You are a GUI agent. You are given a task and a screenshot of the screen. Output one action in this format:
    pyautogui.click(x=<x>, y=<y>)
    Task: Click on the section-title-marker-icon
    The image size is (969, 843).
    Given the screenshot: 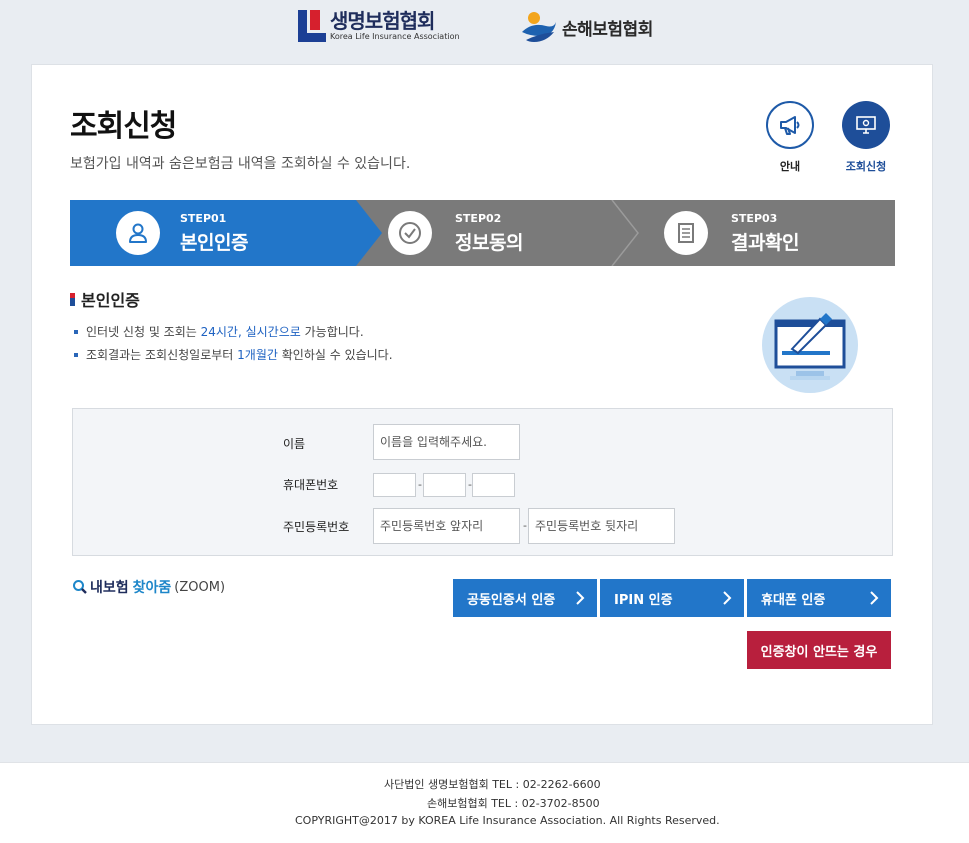 What is the action you would take?
    pyautogui.click(x=72, y=299)
    